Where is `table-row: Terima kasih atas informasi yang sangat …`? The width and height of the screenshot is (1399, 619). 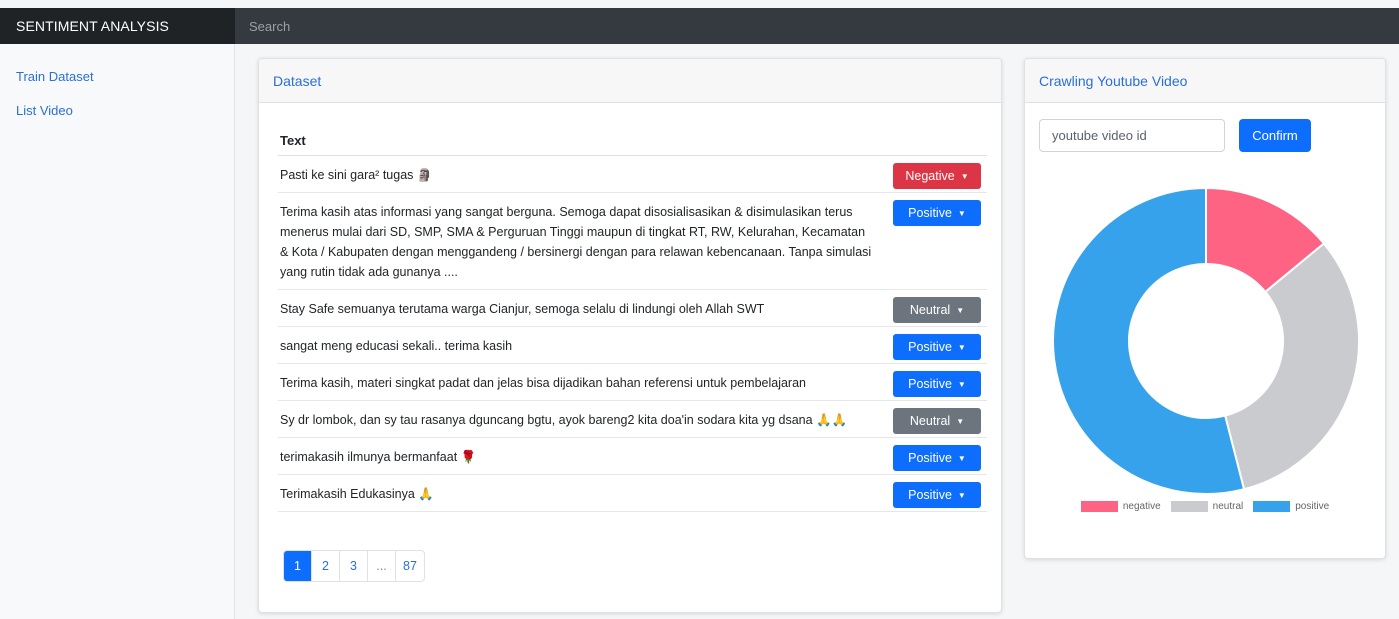 table-row: Terima kasih atas informasi yang sangat … is located at coordinates (632, 241).